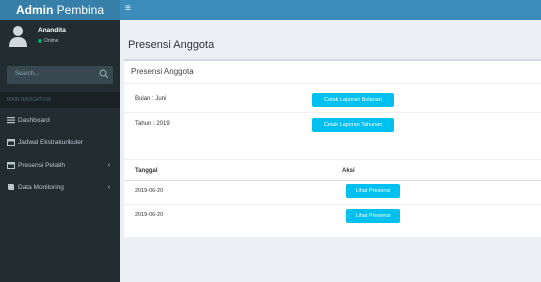 The image size is (541, 282). What do you see at coordinates (330, 10) in the screenshot?
I see `top-navbar: ≡` at bounding box center [330, 10].